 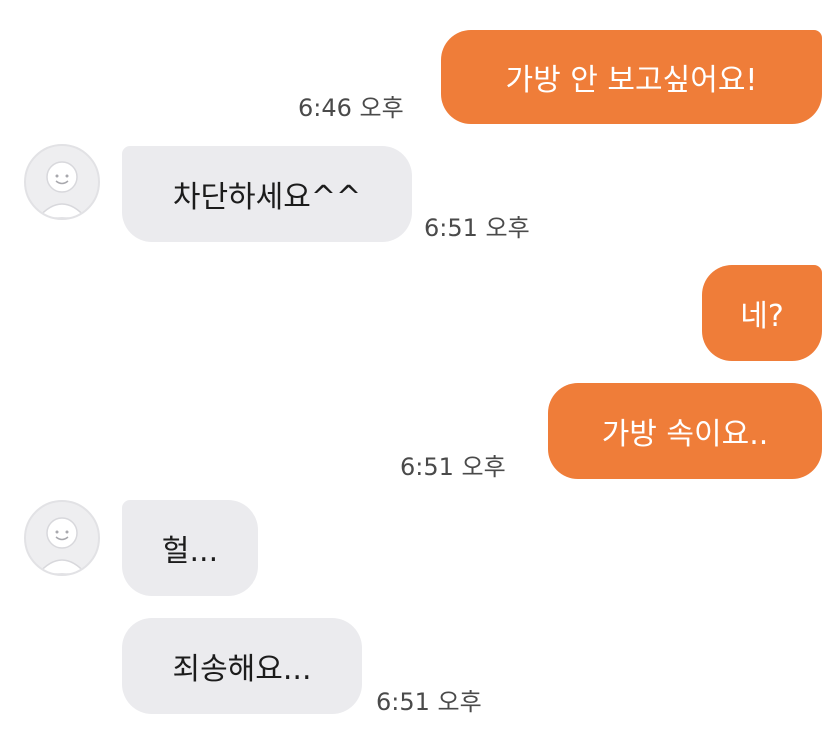 I want to click on sent-message-bubble: 가방 속이요.., so click(x=685, y=431).